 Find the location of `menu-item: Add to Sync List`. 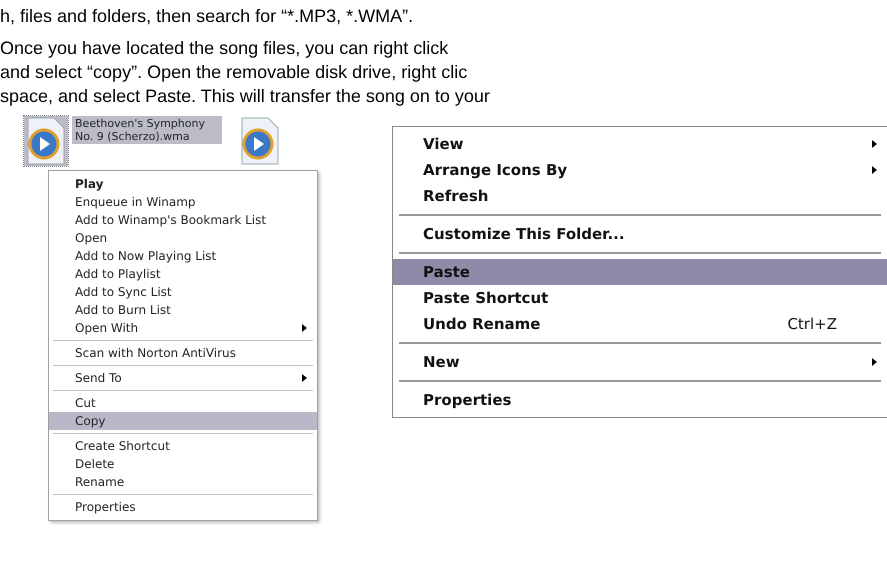

menu-item: Add to Sync List is located at coordinates (183, 292).